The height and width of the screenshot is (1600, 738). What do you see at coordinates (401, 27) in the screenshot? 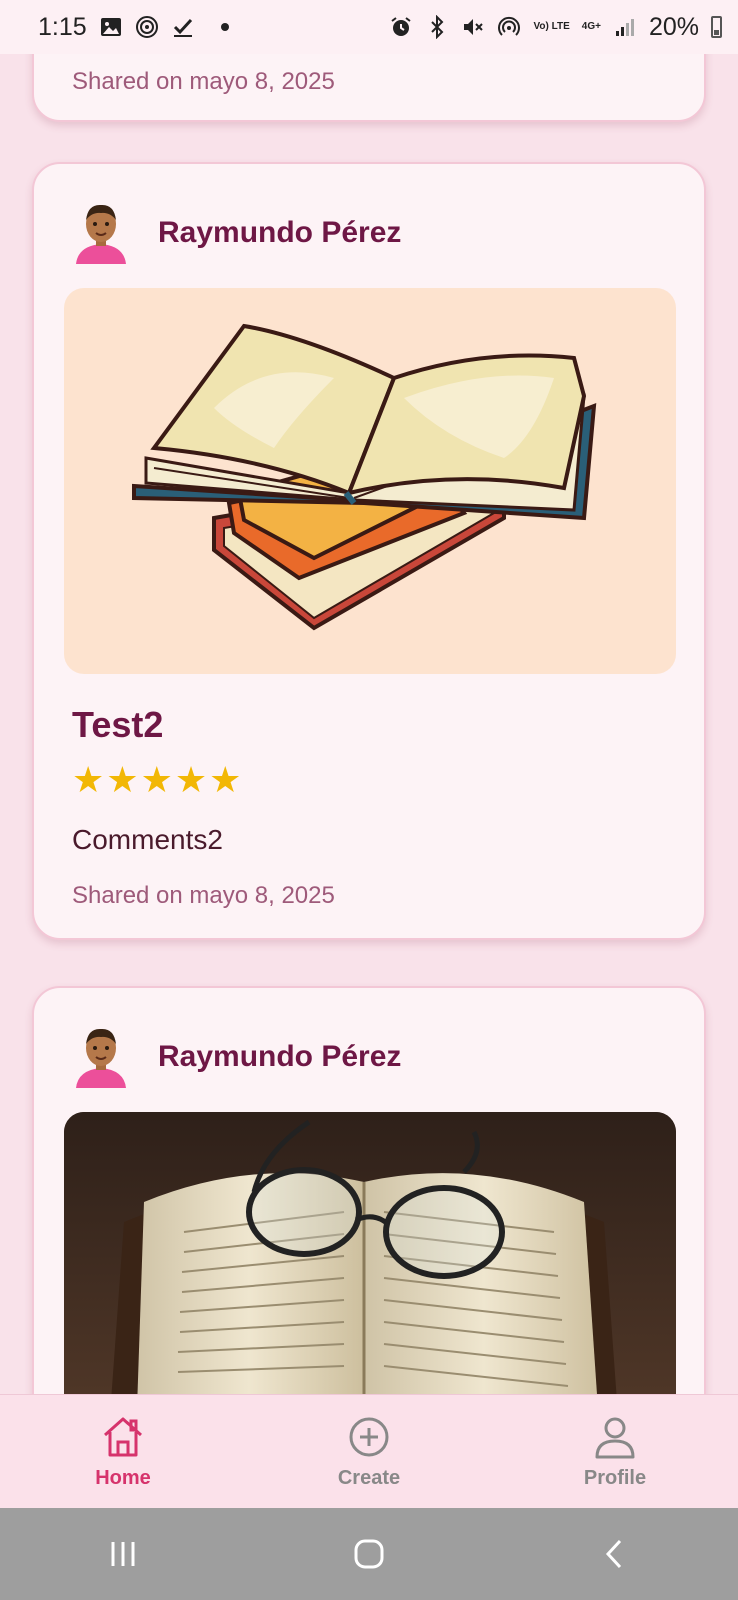
I see `alarm-icon` at bounding box center [401, 27].